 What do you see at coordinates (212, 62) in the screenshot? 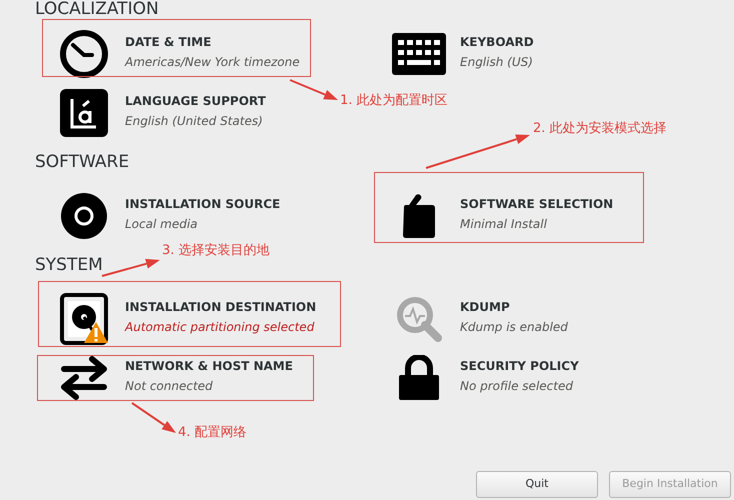
I see `spoke-status: Americas/New York timezone` at bounding box center [212, 62].